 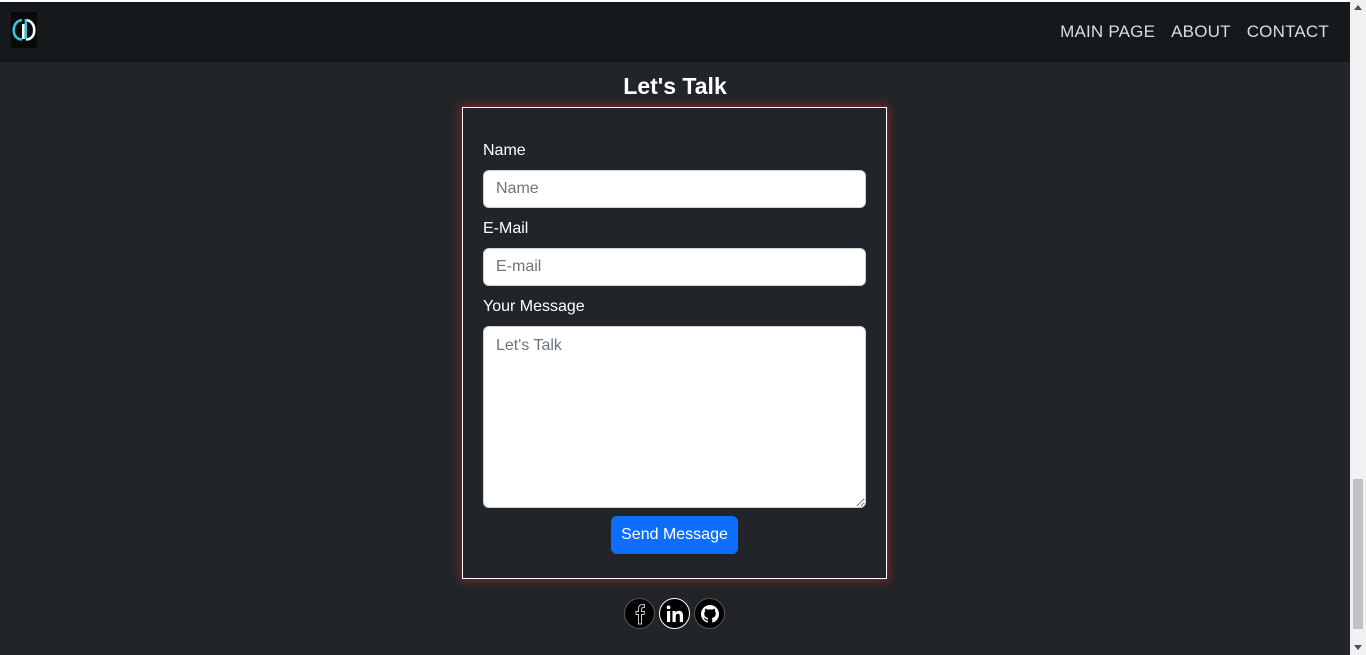 I want to click on nav-link-about: ABOUT, so click(x=1201, y=32).